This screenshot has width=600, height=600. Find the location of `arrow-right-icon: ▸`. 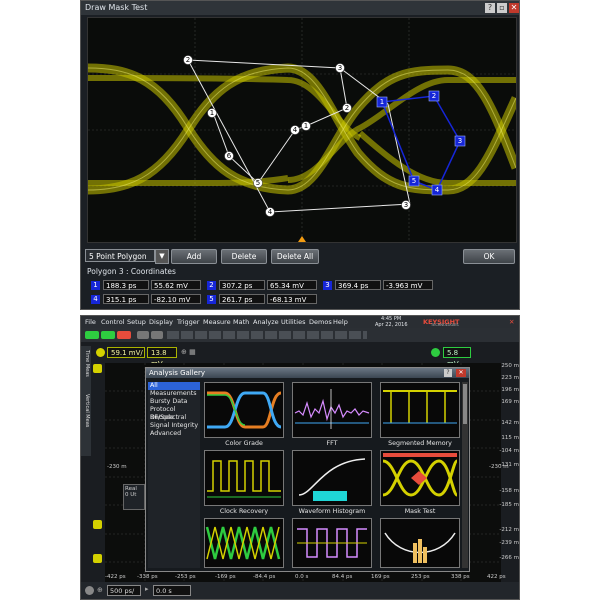

arrow-right-icon: ▸ is located at coordinates (147, 589).